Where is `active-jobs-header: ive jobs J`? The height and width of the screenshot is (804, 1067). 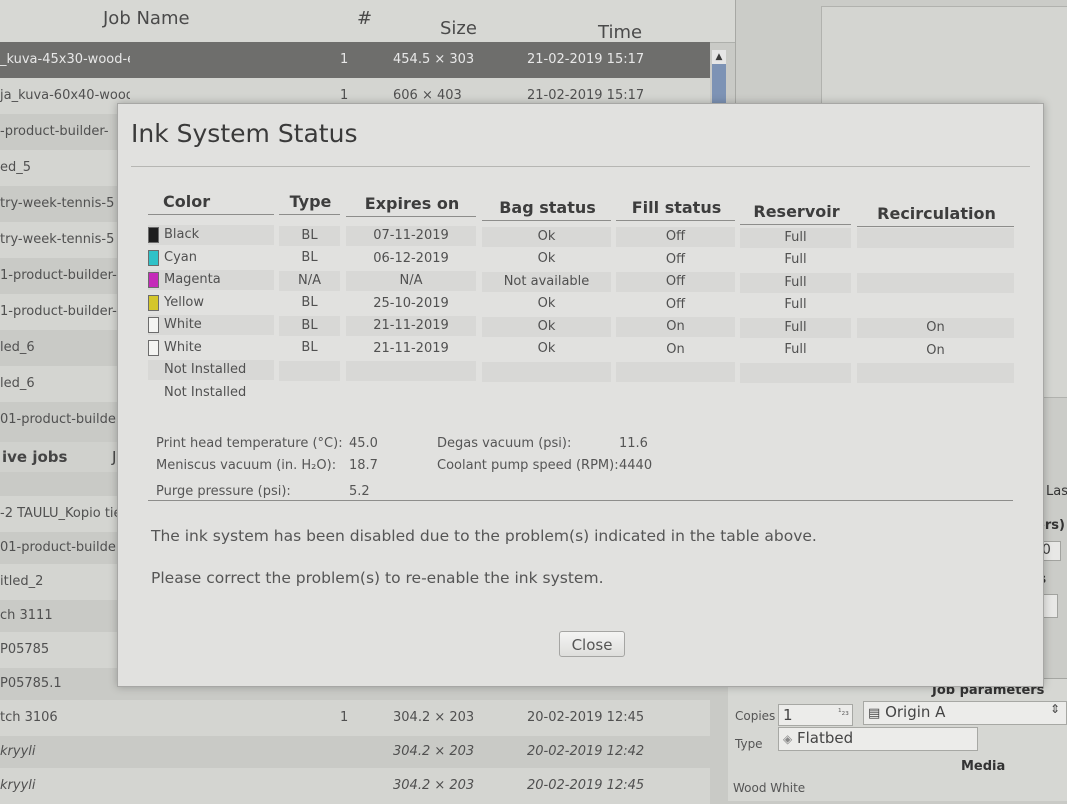 active-jobs-header: ive jobs J is located at coordinates (65, 457).